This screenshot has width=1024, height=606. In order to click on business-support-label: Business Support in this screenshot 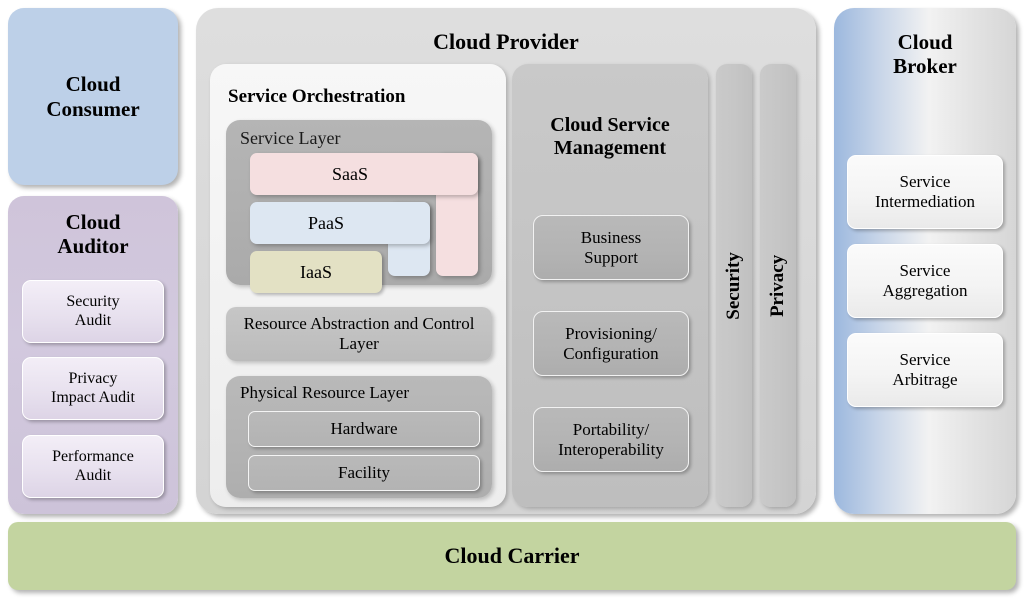, I will do `click(611, 247)`.